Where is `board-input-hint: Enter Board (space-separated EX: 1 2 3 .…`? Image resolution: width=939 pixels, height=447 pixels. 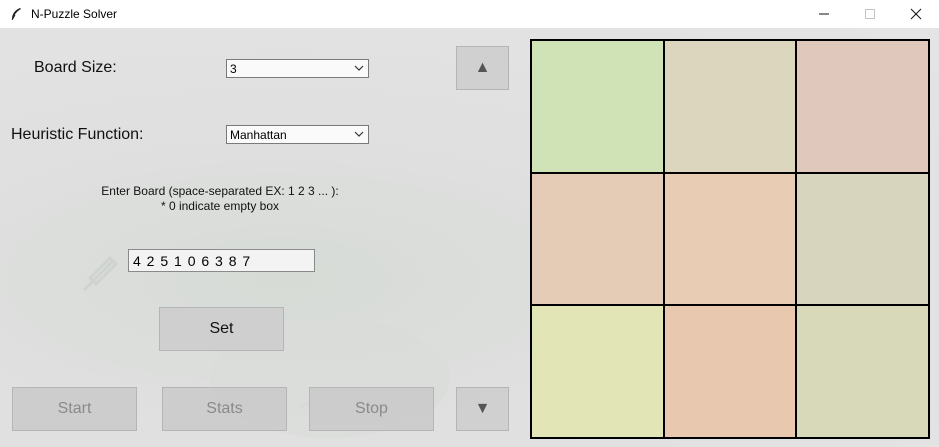
board-input-hint: Enter Board (space-separated EX: 1 2 3 .… is located at coordinates (220, 198).